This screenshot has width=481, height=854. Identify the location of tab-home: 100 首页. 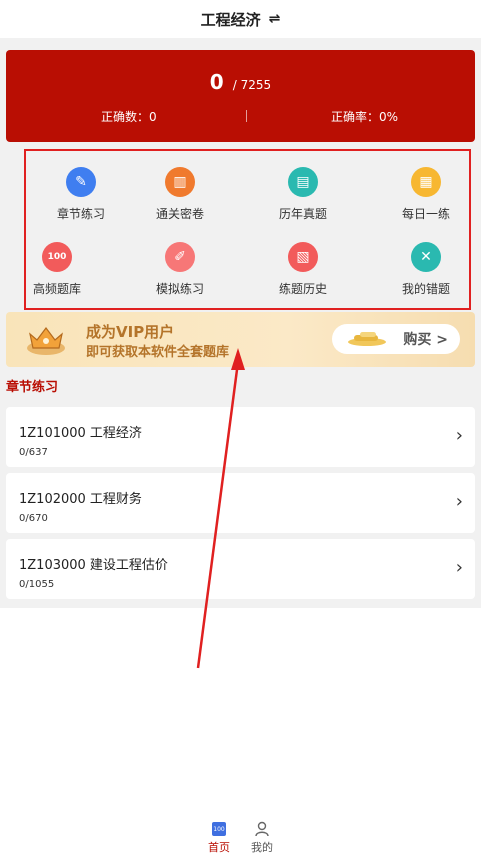
(219, 837).